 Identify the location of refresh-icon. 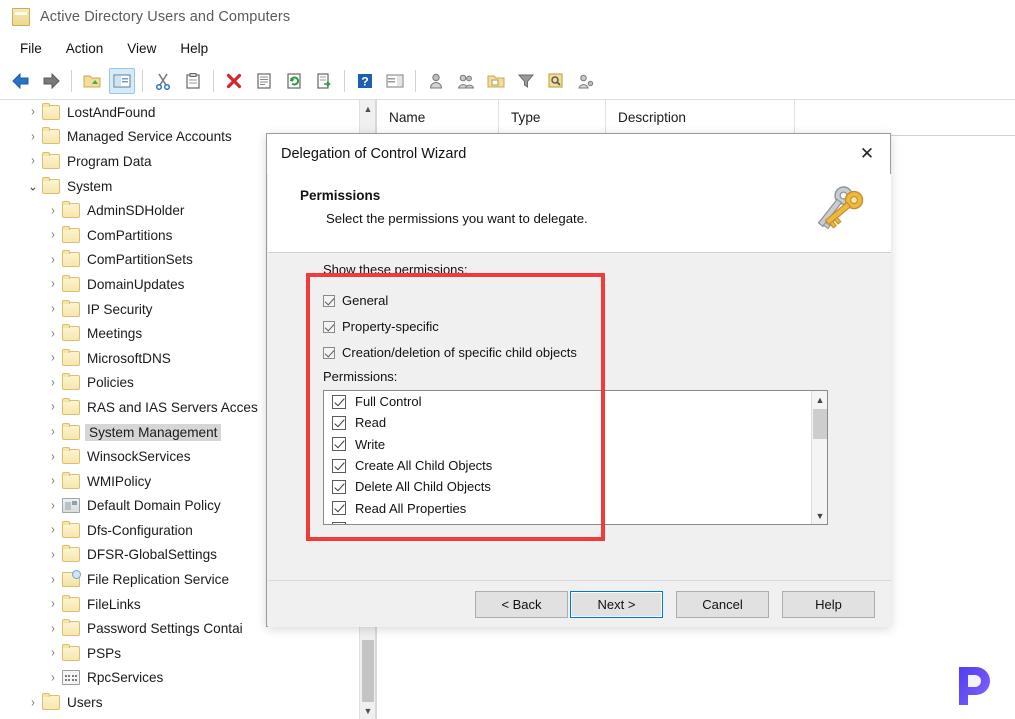
(294, 81).